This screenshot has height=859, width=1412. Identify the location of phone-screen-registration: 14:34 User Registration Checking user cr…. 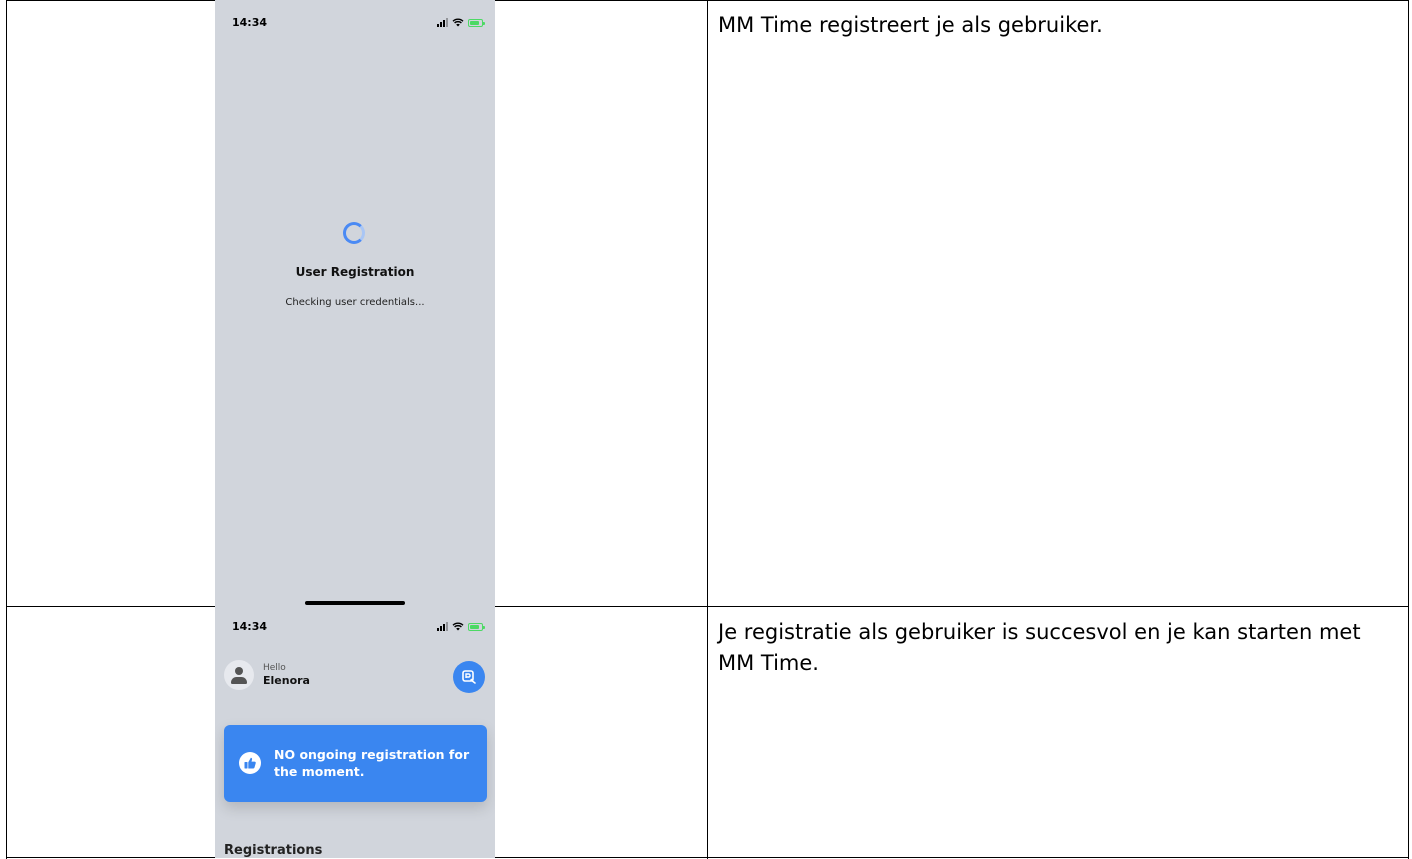
(355, 303).